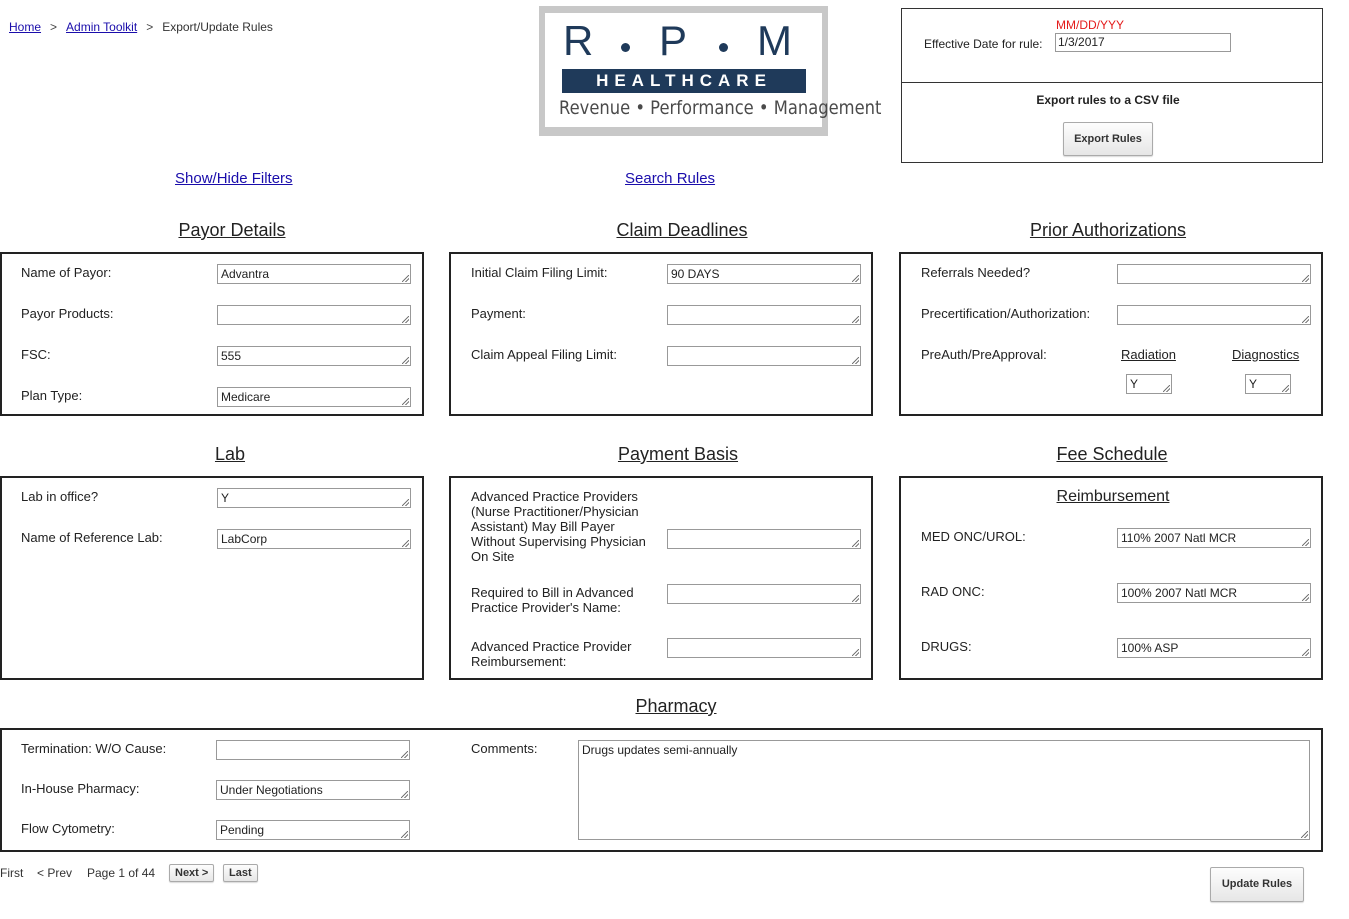 Image resolution: width=1349 pixels, height=919 pixels. I want to click on in-house-pharmacy-label: In-House Pharmacy:, so click(80, 788).